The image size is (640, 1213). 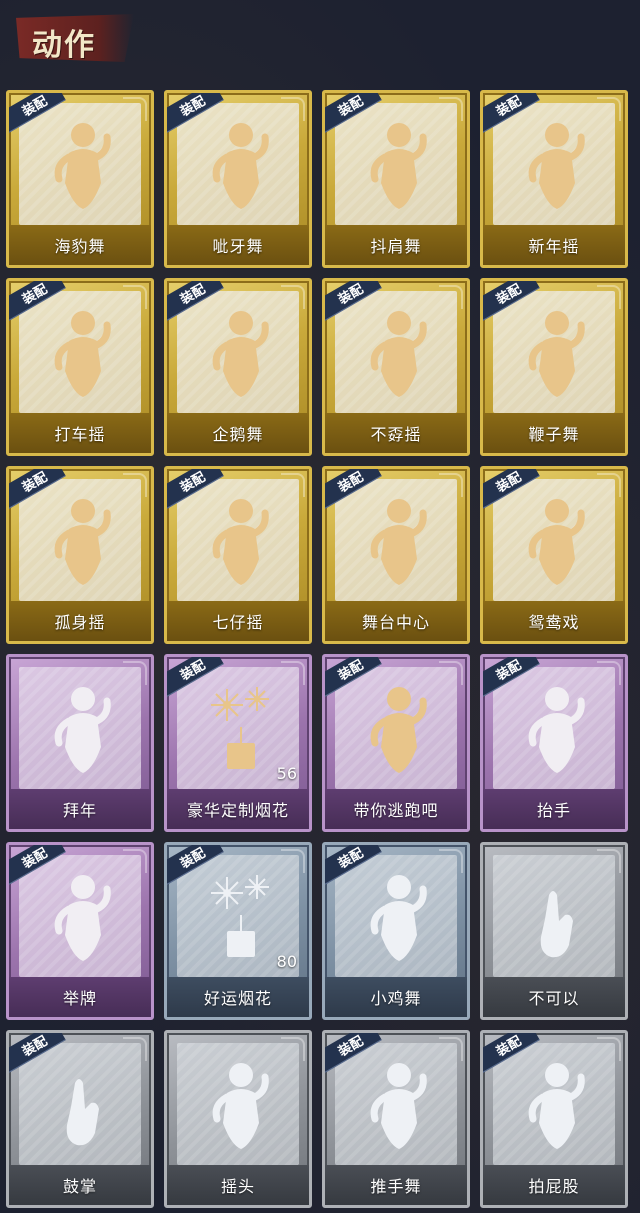 I want to click on emote-label: 举牌, so click(x=80, y=997).